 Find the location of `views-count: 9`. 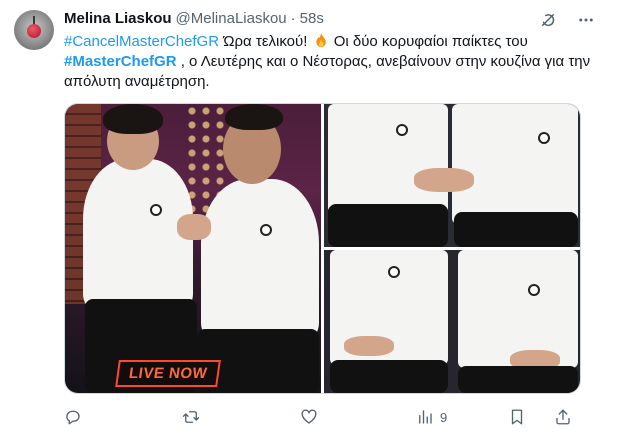

views-count: 9 is located at coordinates (444, 417).